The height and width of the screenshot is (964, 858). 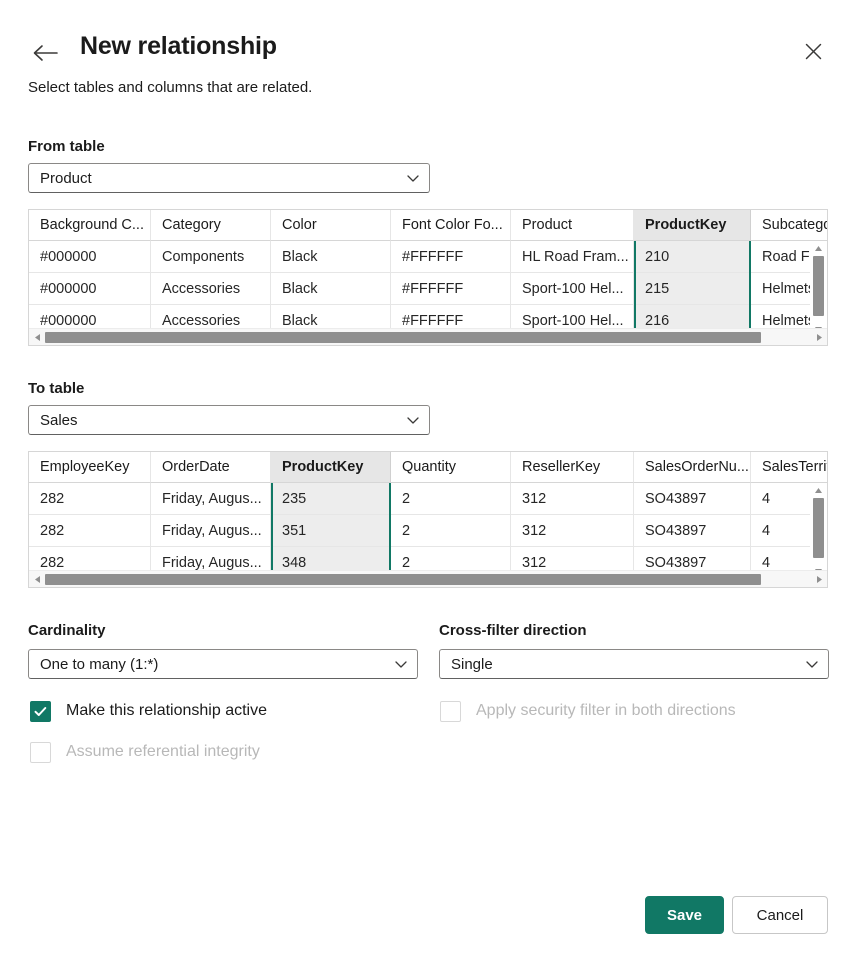 I want to click on table-row: 282 Friday, Augus... 235 2 312 SO43897 4, so click(x=428, y=499).